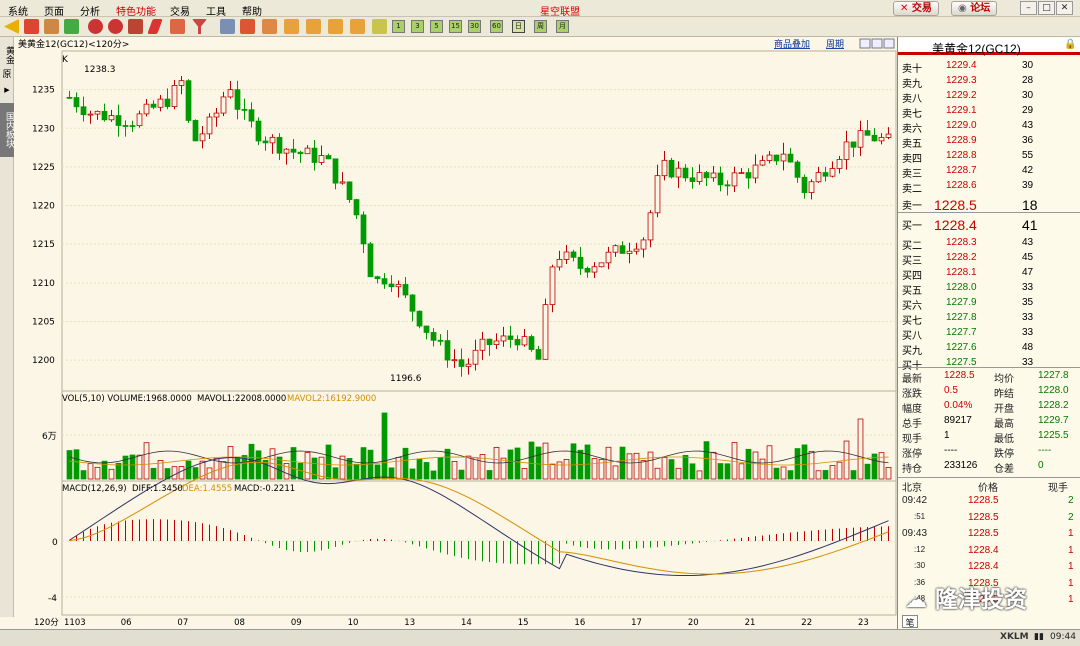 The image size is (1080, 646). I want to click on menu-features: 特色功能, so click(136, 10).